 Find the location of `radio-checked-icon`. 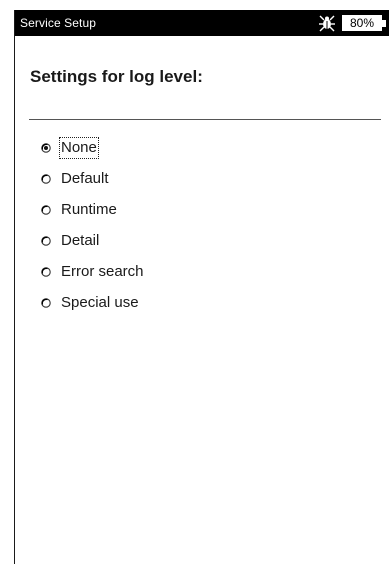

radio-checked-icon is located at coordinates (46, 147).